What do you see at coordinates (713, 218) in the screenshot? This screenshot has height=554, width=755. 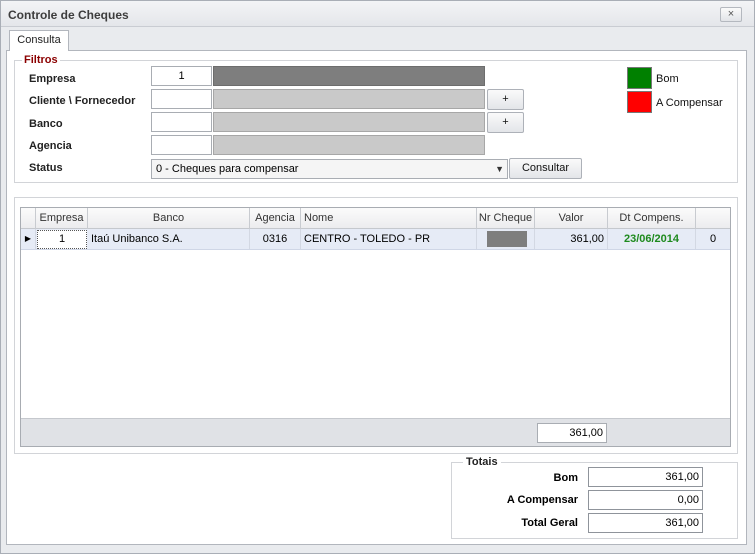 I see `column-header-extra` at bounding box center [713, 218].